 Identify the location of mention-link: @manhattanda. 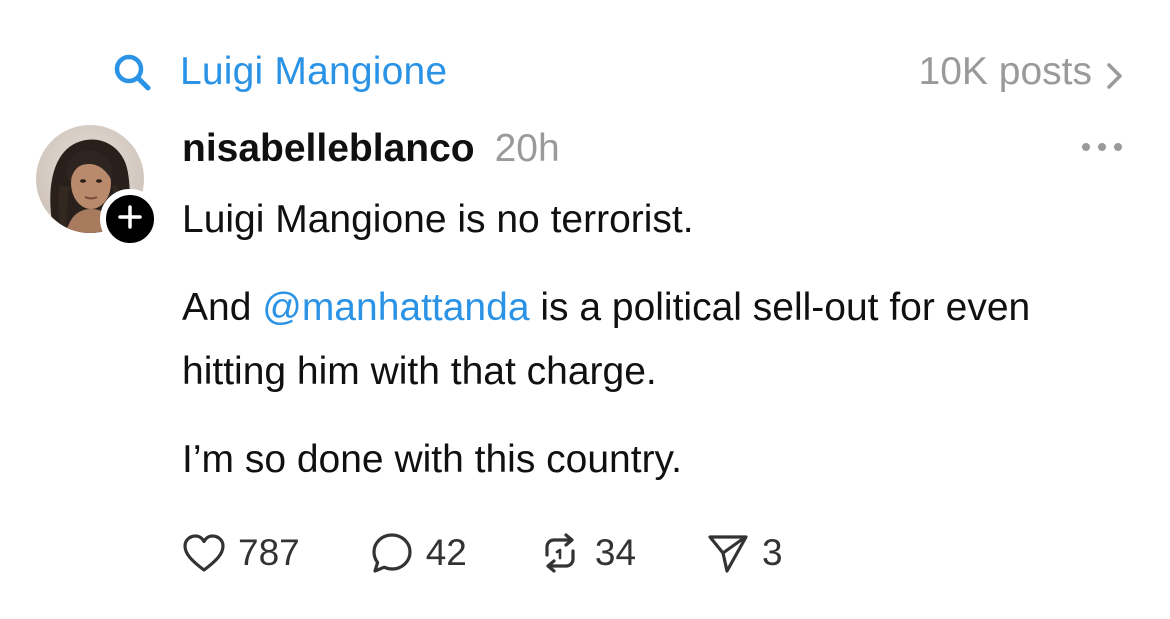
(395, 307).